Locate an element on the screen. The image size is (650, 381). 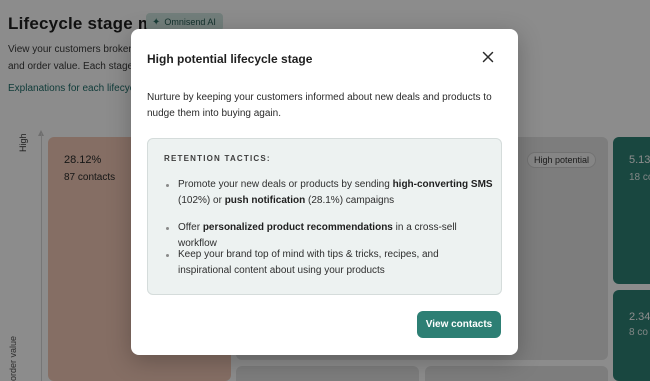
close-button is located at coordinates (488, 57).